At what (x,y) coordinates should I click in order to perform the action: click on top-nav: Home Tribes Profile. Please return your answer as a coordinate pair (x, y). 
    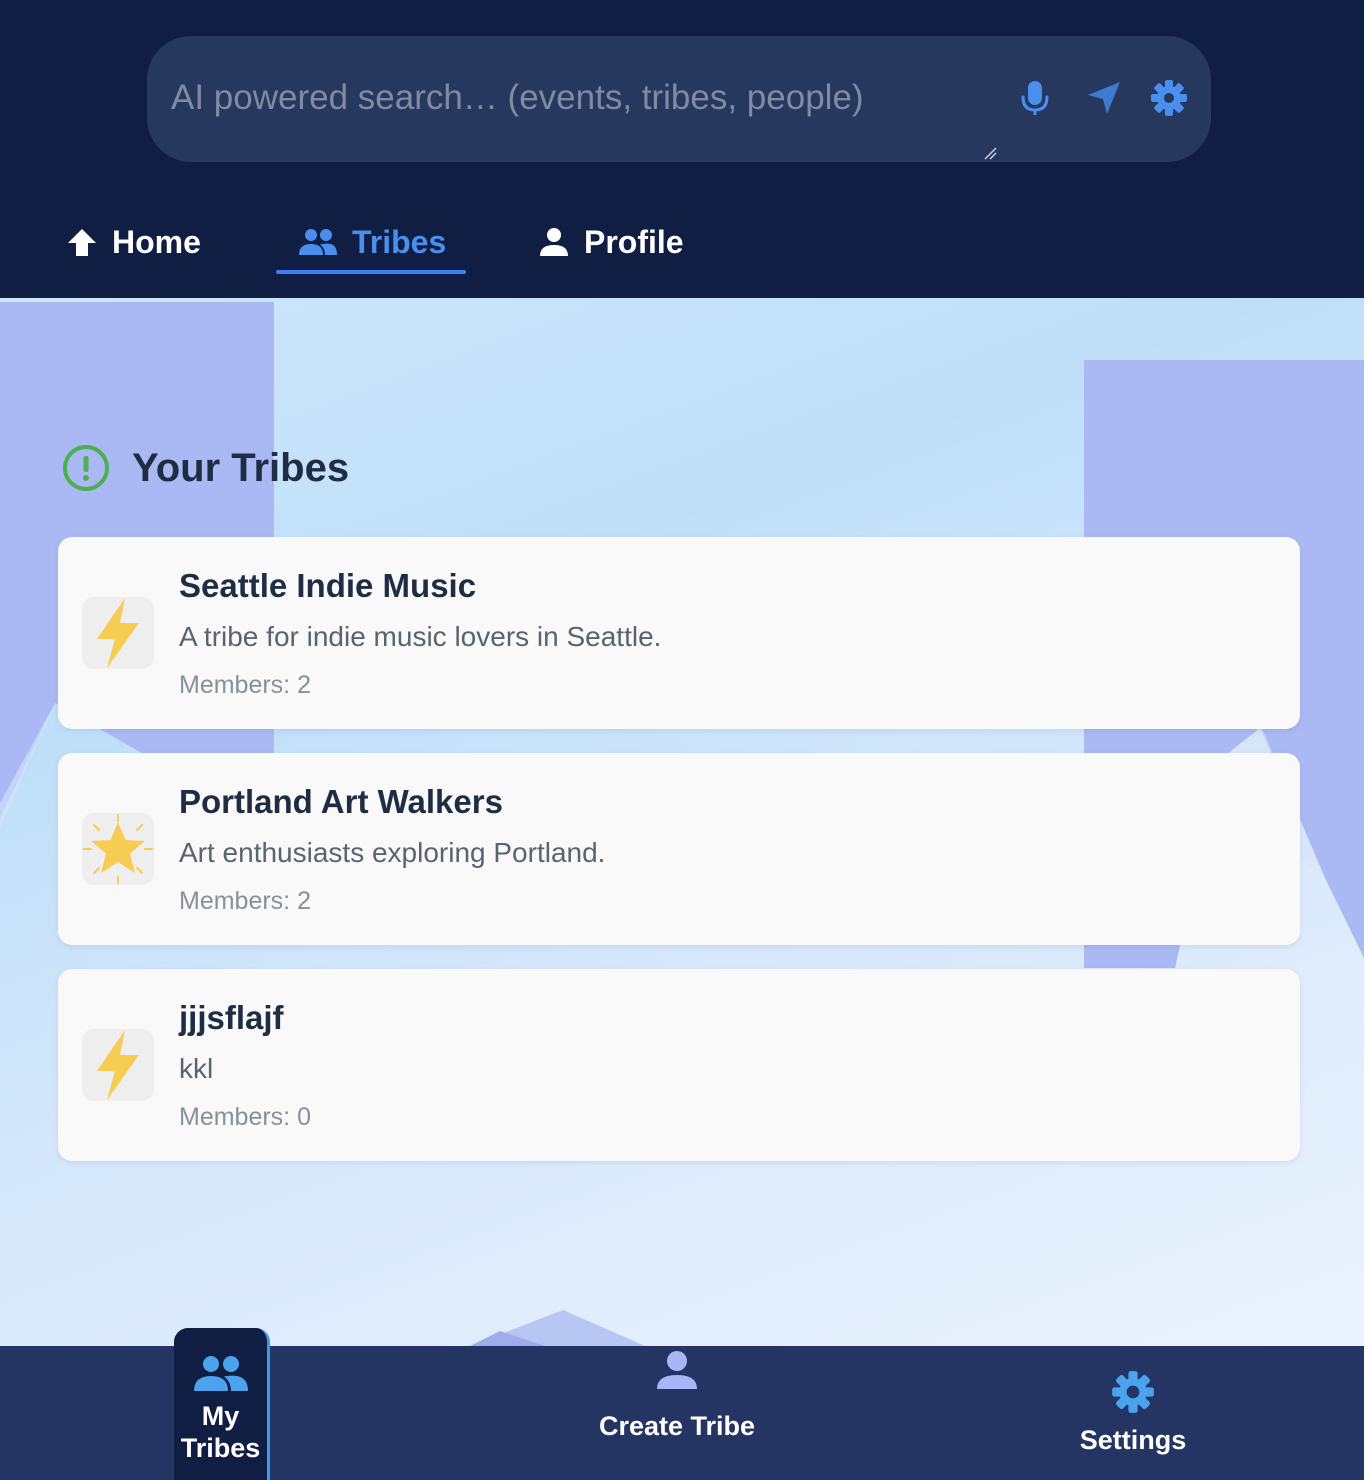
    Looking at the image, I should click on (682, 254).